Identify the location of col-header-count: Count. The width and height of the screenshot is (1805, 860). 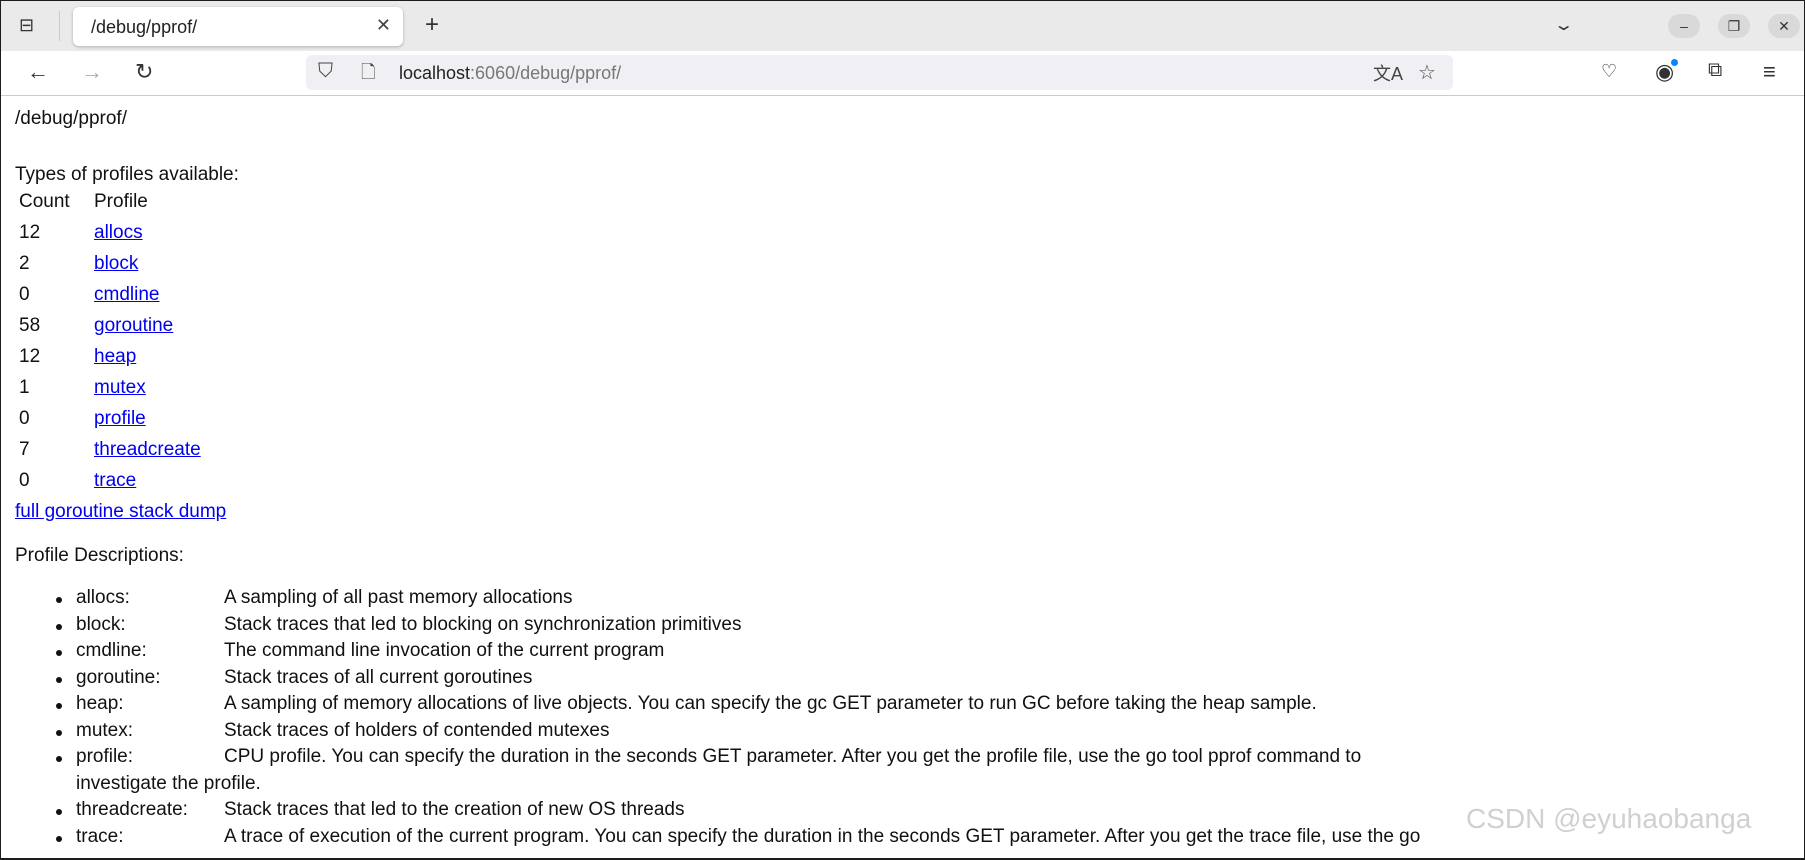
(44, 201).